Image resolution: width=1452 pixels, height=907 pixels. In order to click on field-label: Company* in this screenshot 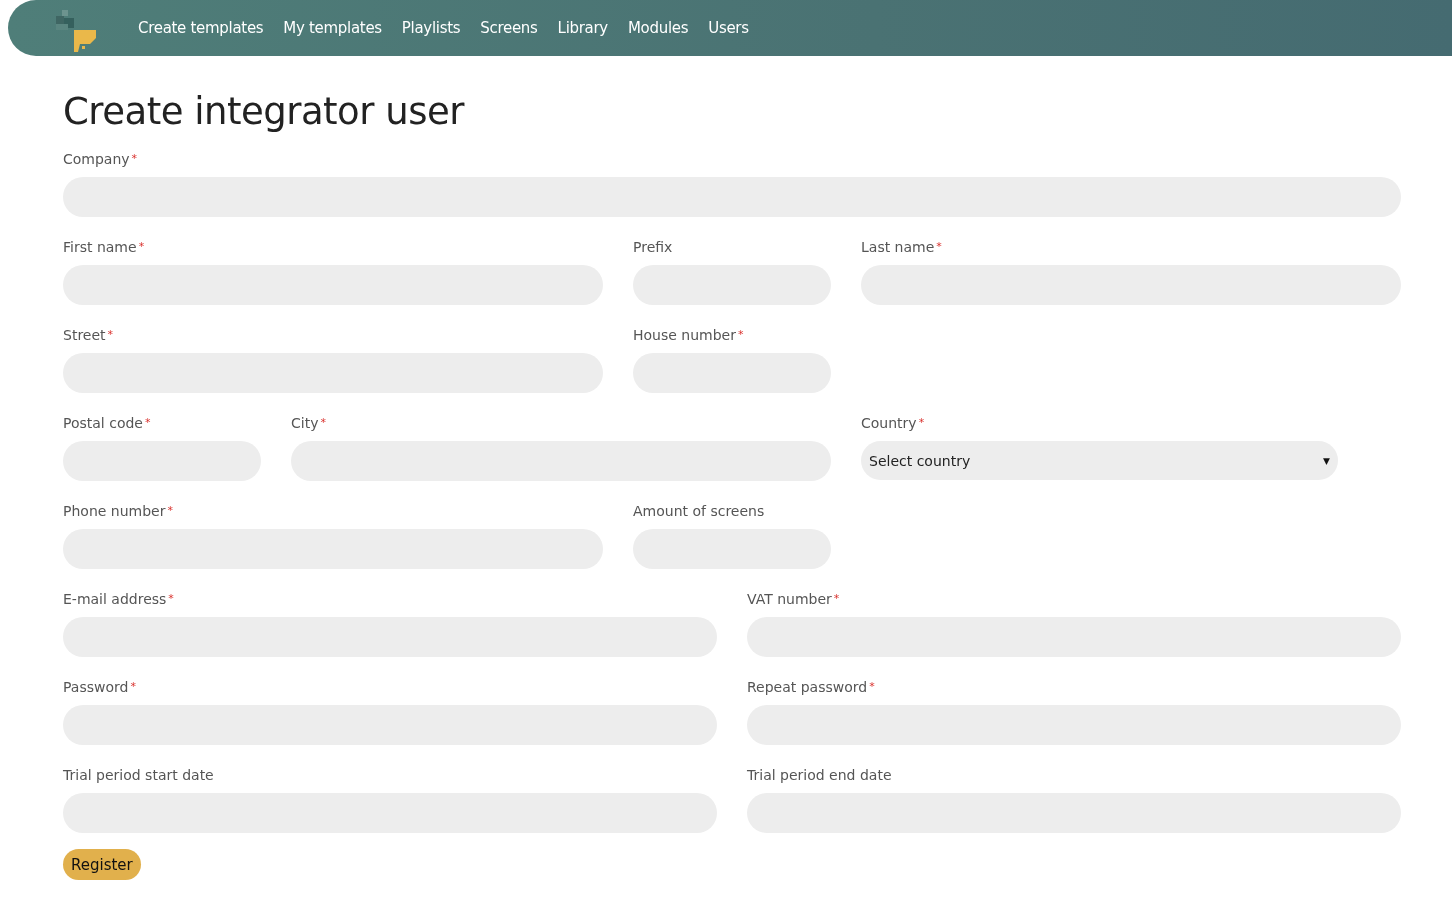, I will do `click(101, 159)`.